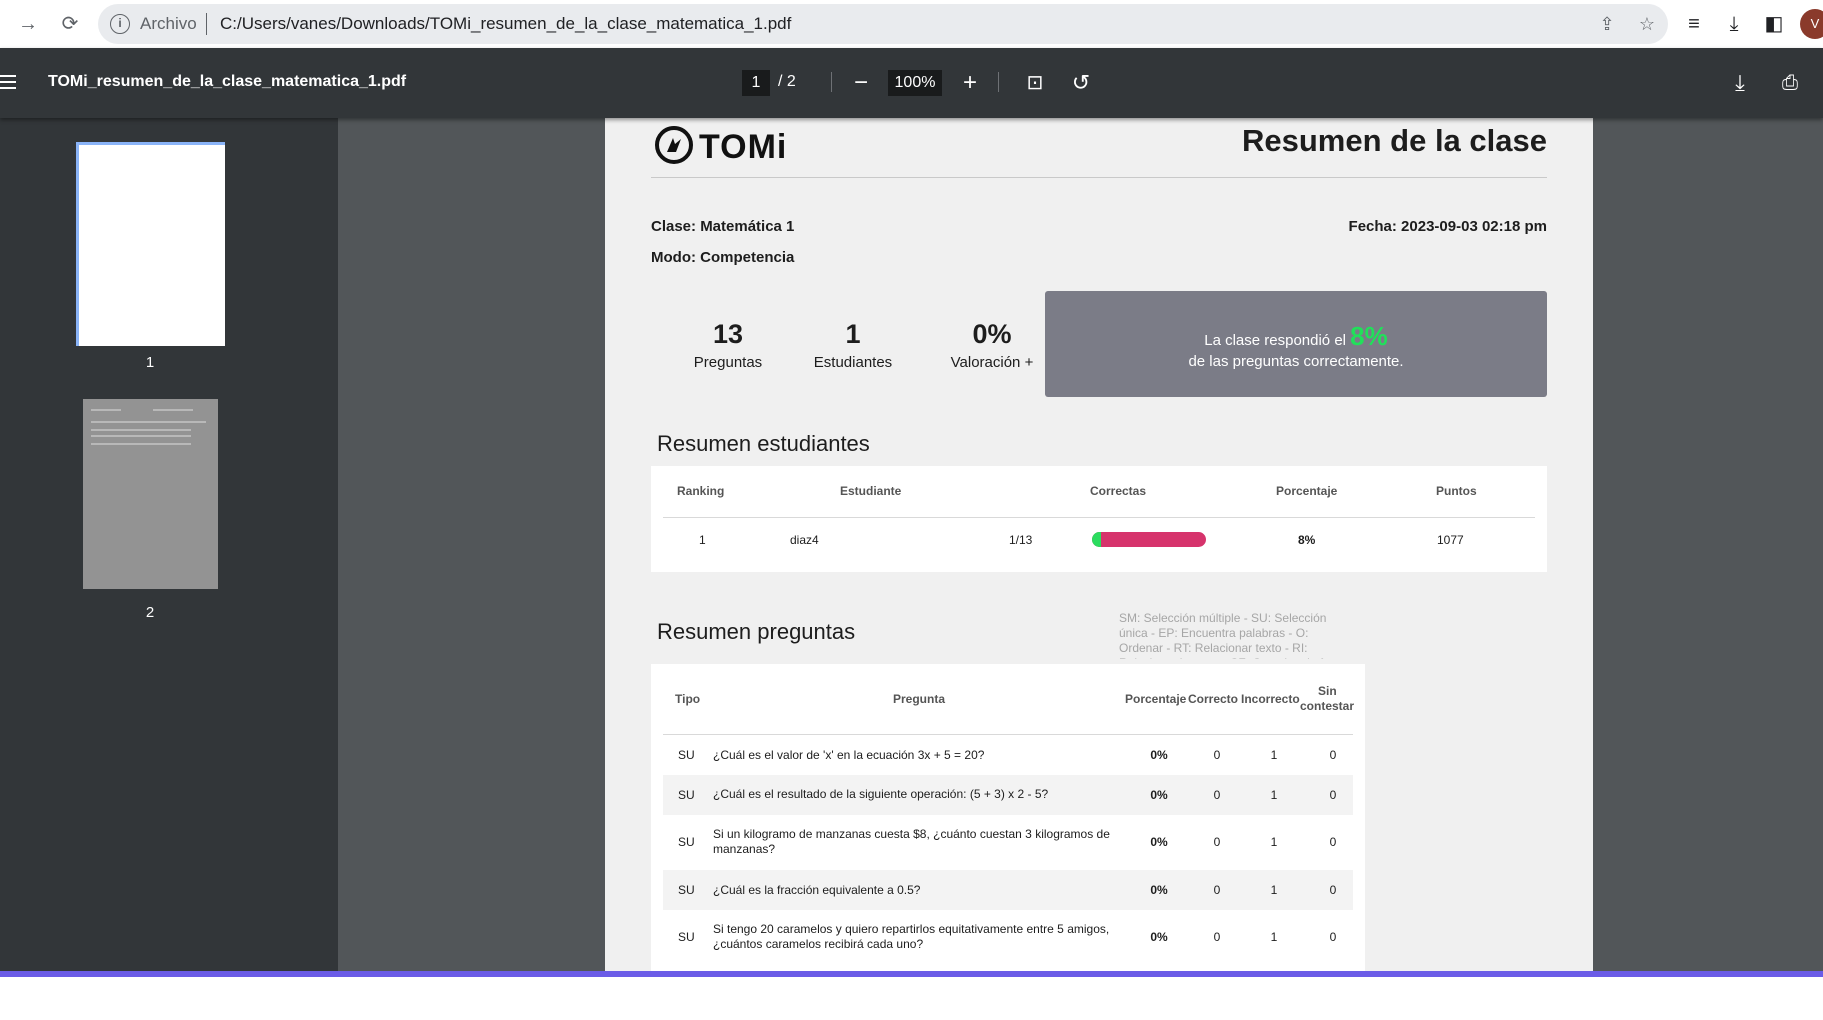  I want to click on percentage-cell: 8%, so click(1307, 540).